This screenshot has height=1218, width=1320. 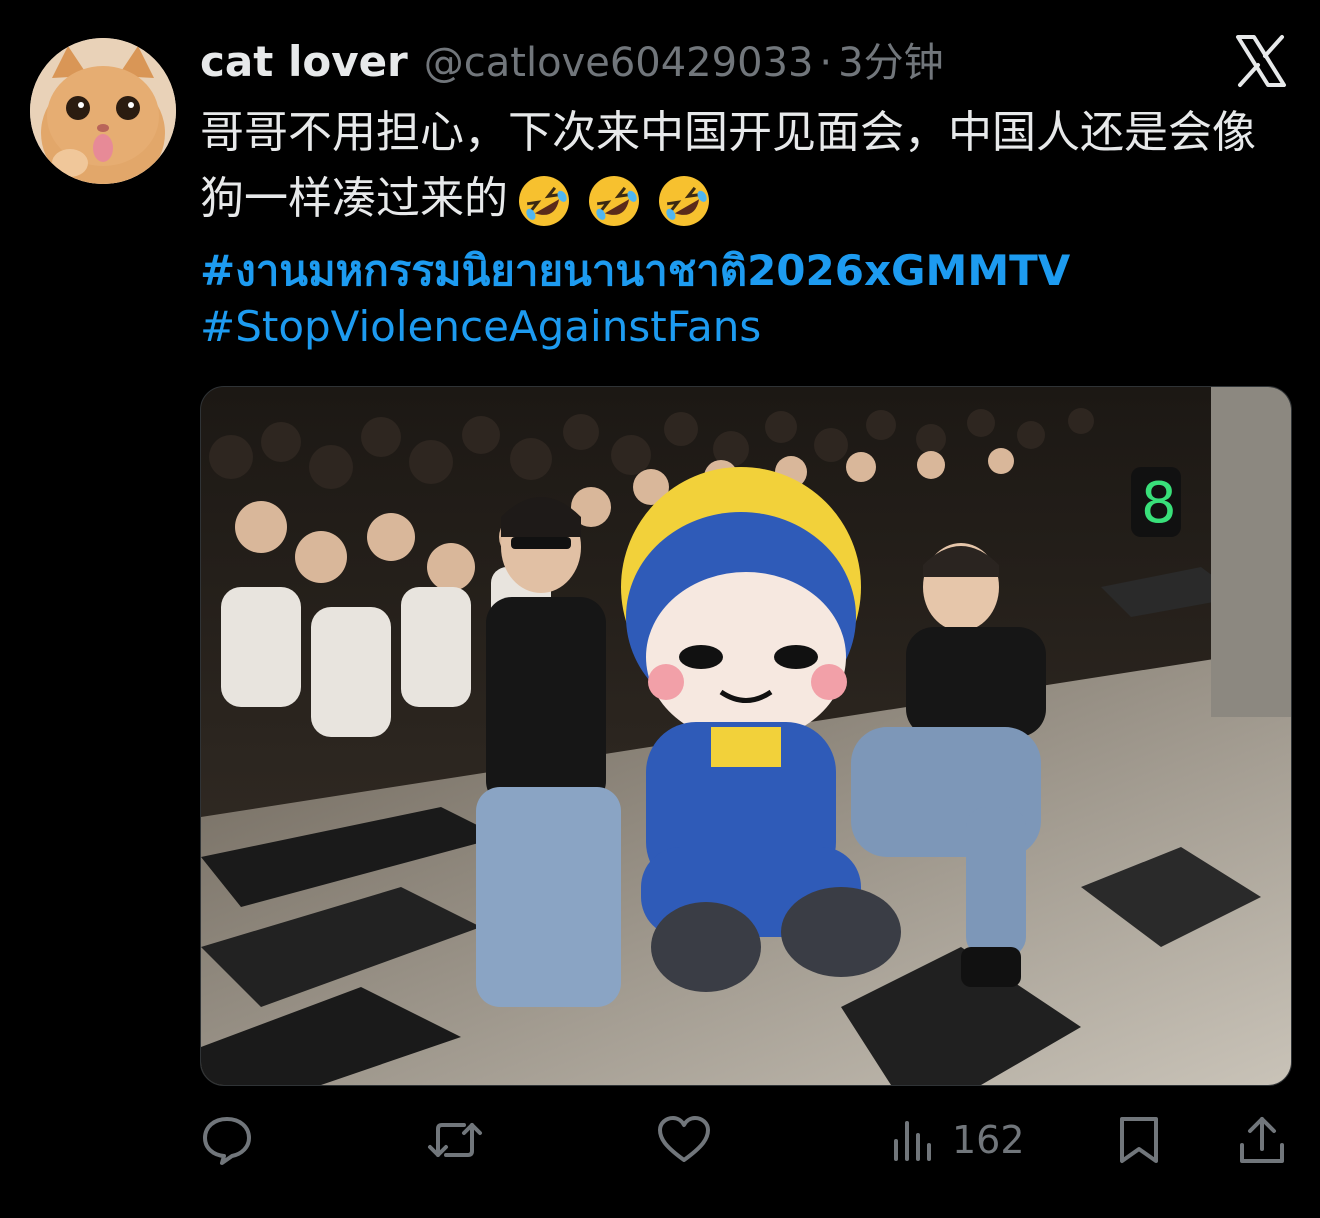 What do you see at coordinates (619, 63) in the screenshot?
I see `user-handle: @catlove60429033` at bounding box center [619, 63].